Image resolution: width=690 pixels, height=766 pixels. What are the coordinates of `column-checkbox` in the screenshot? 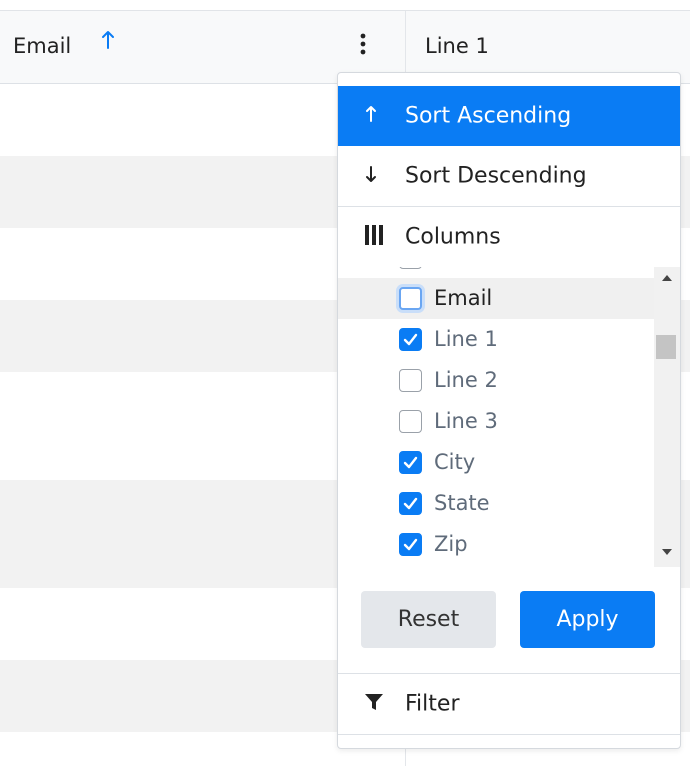 It's located at (410, 268).